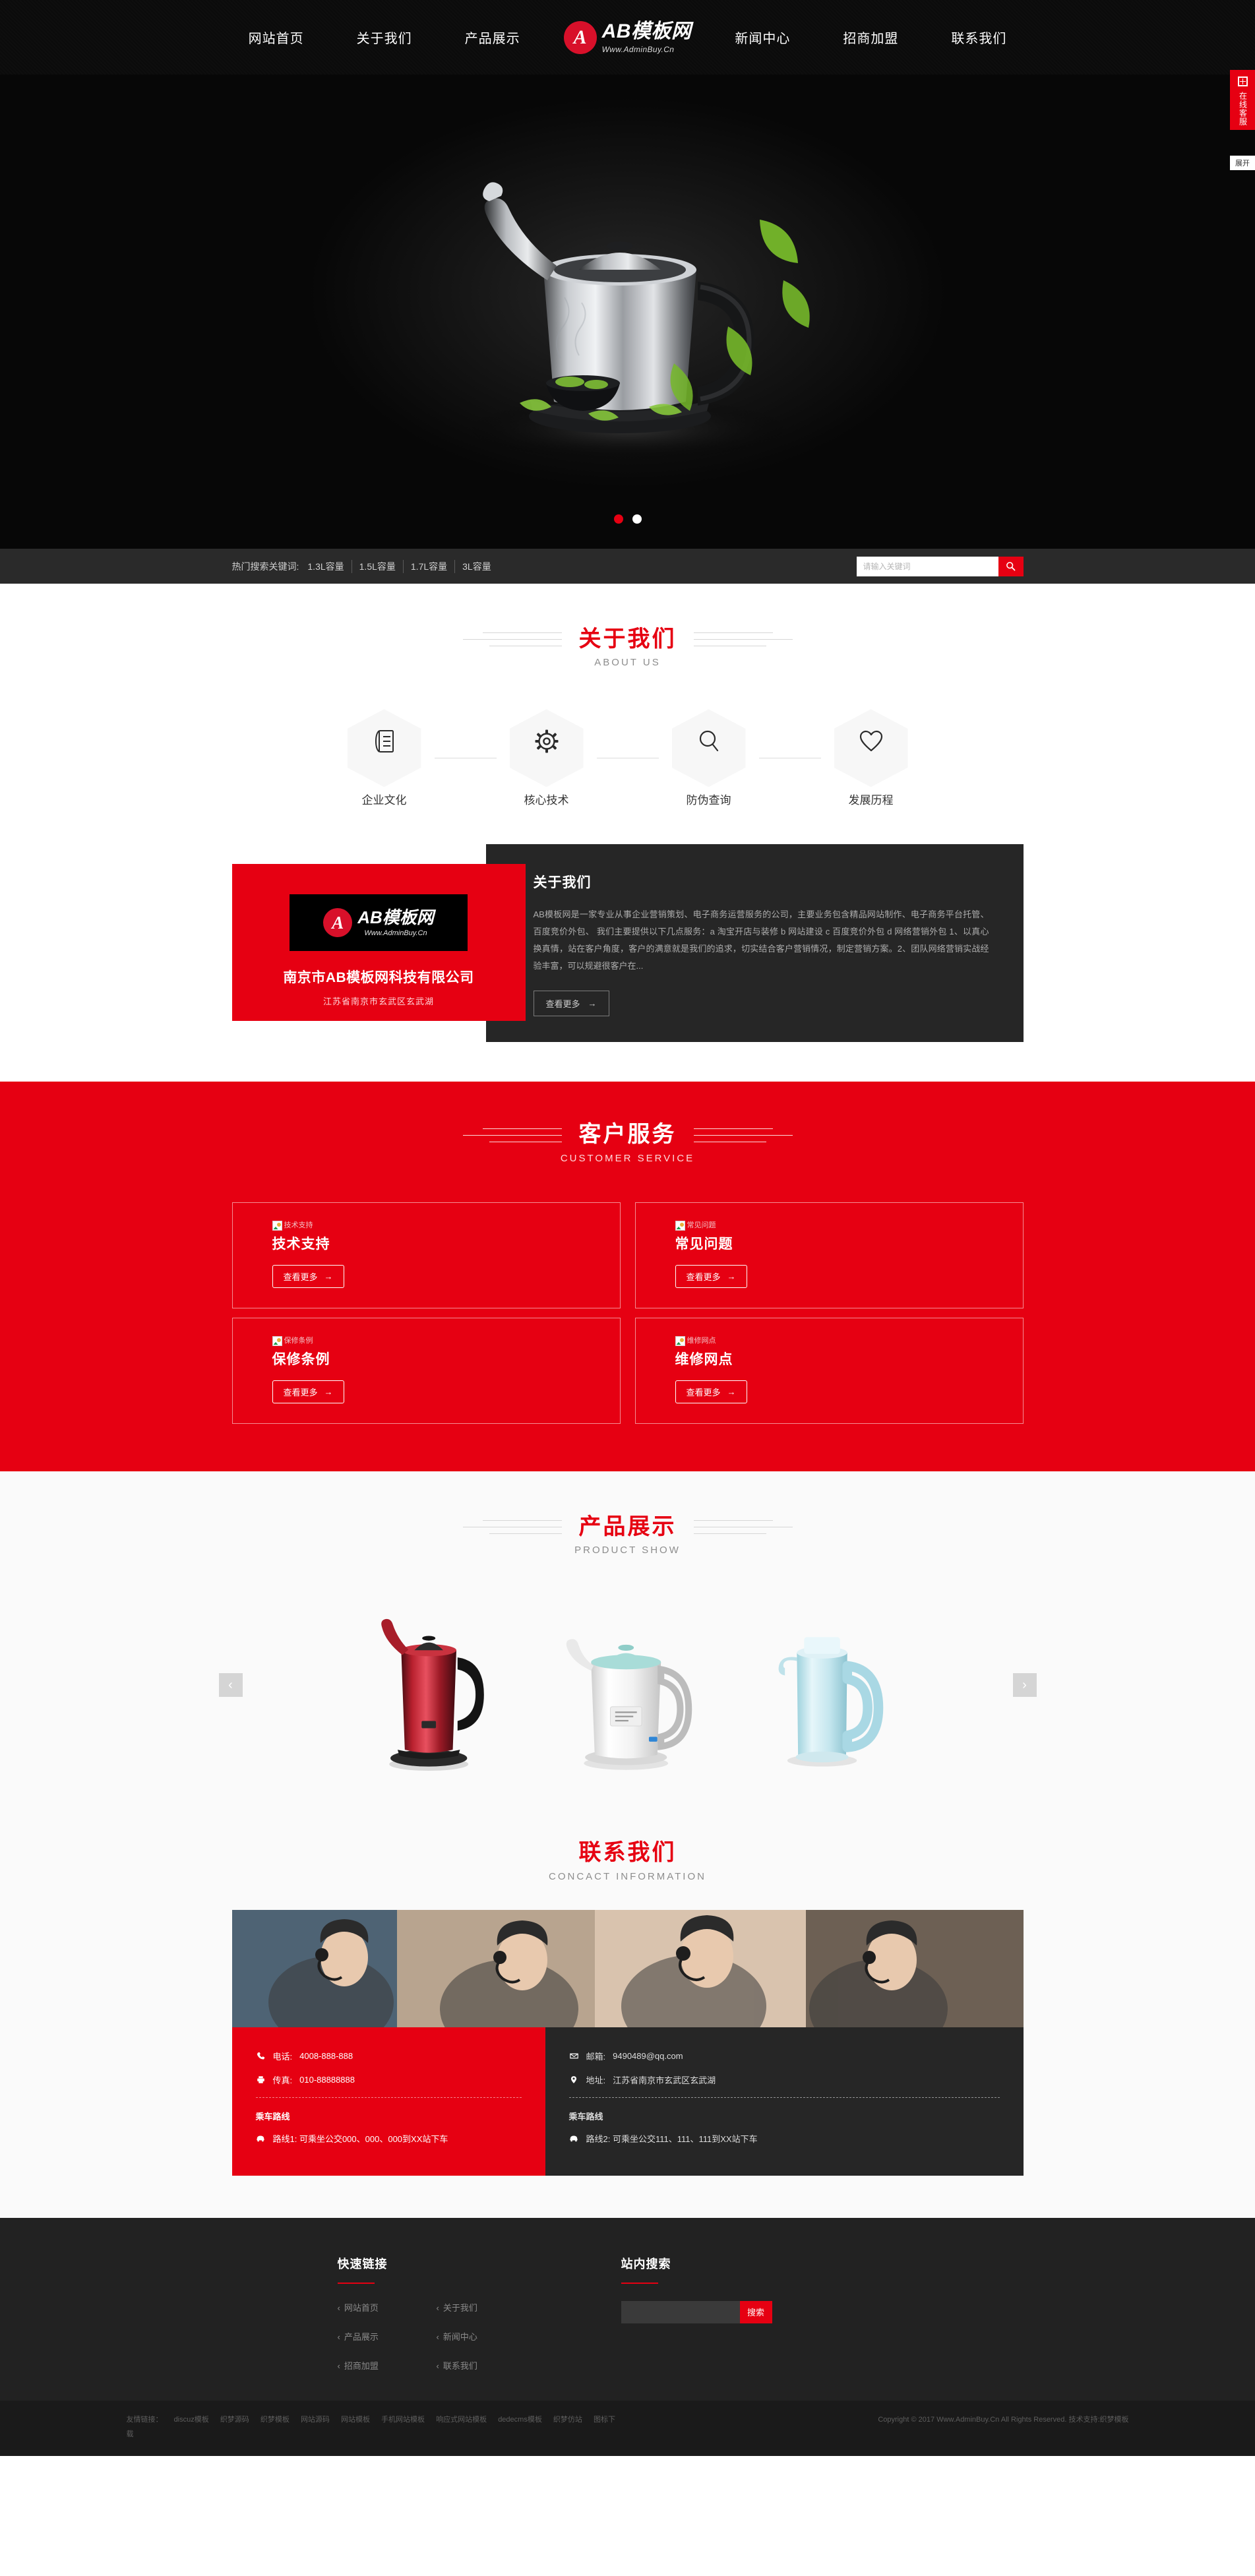 The image size is (1255, 2576). I want to click on broken-image-icon: 技术支持, so click(292, 1226).